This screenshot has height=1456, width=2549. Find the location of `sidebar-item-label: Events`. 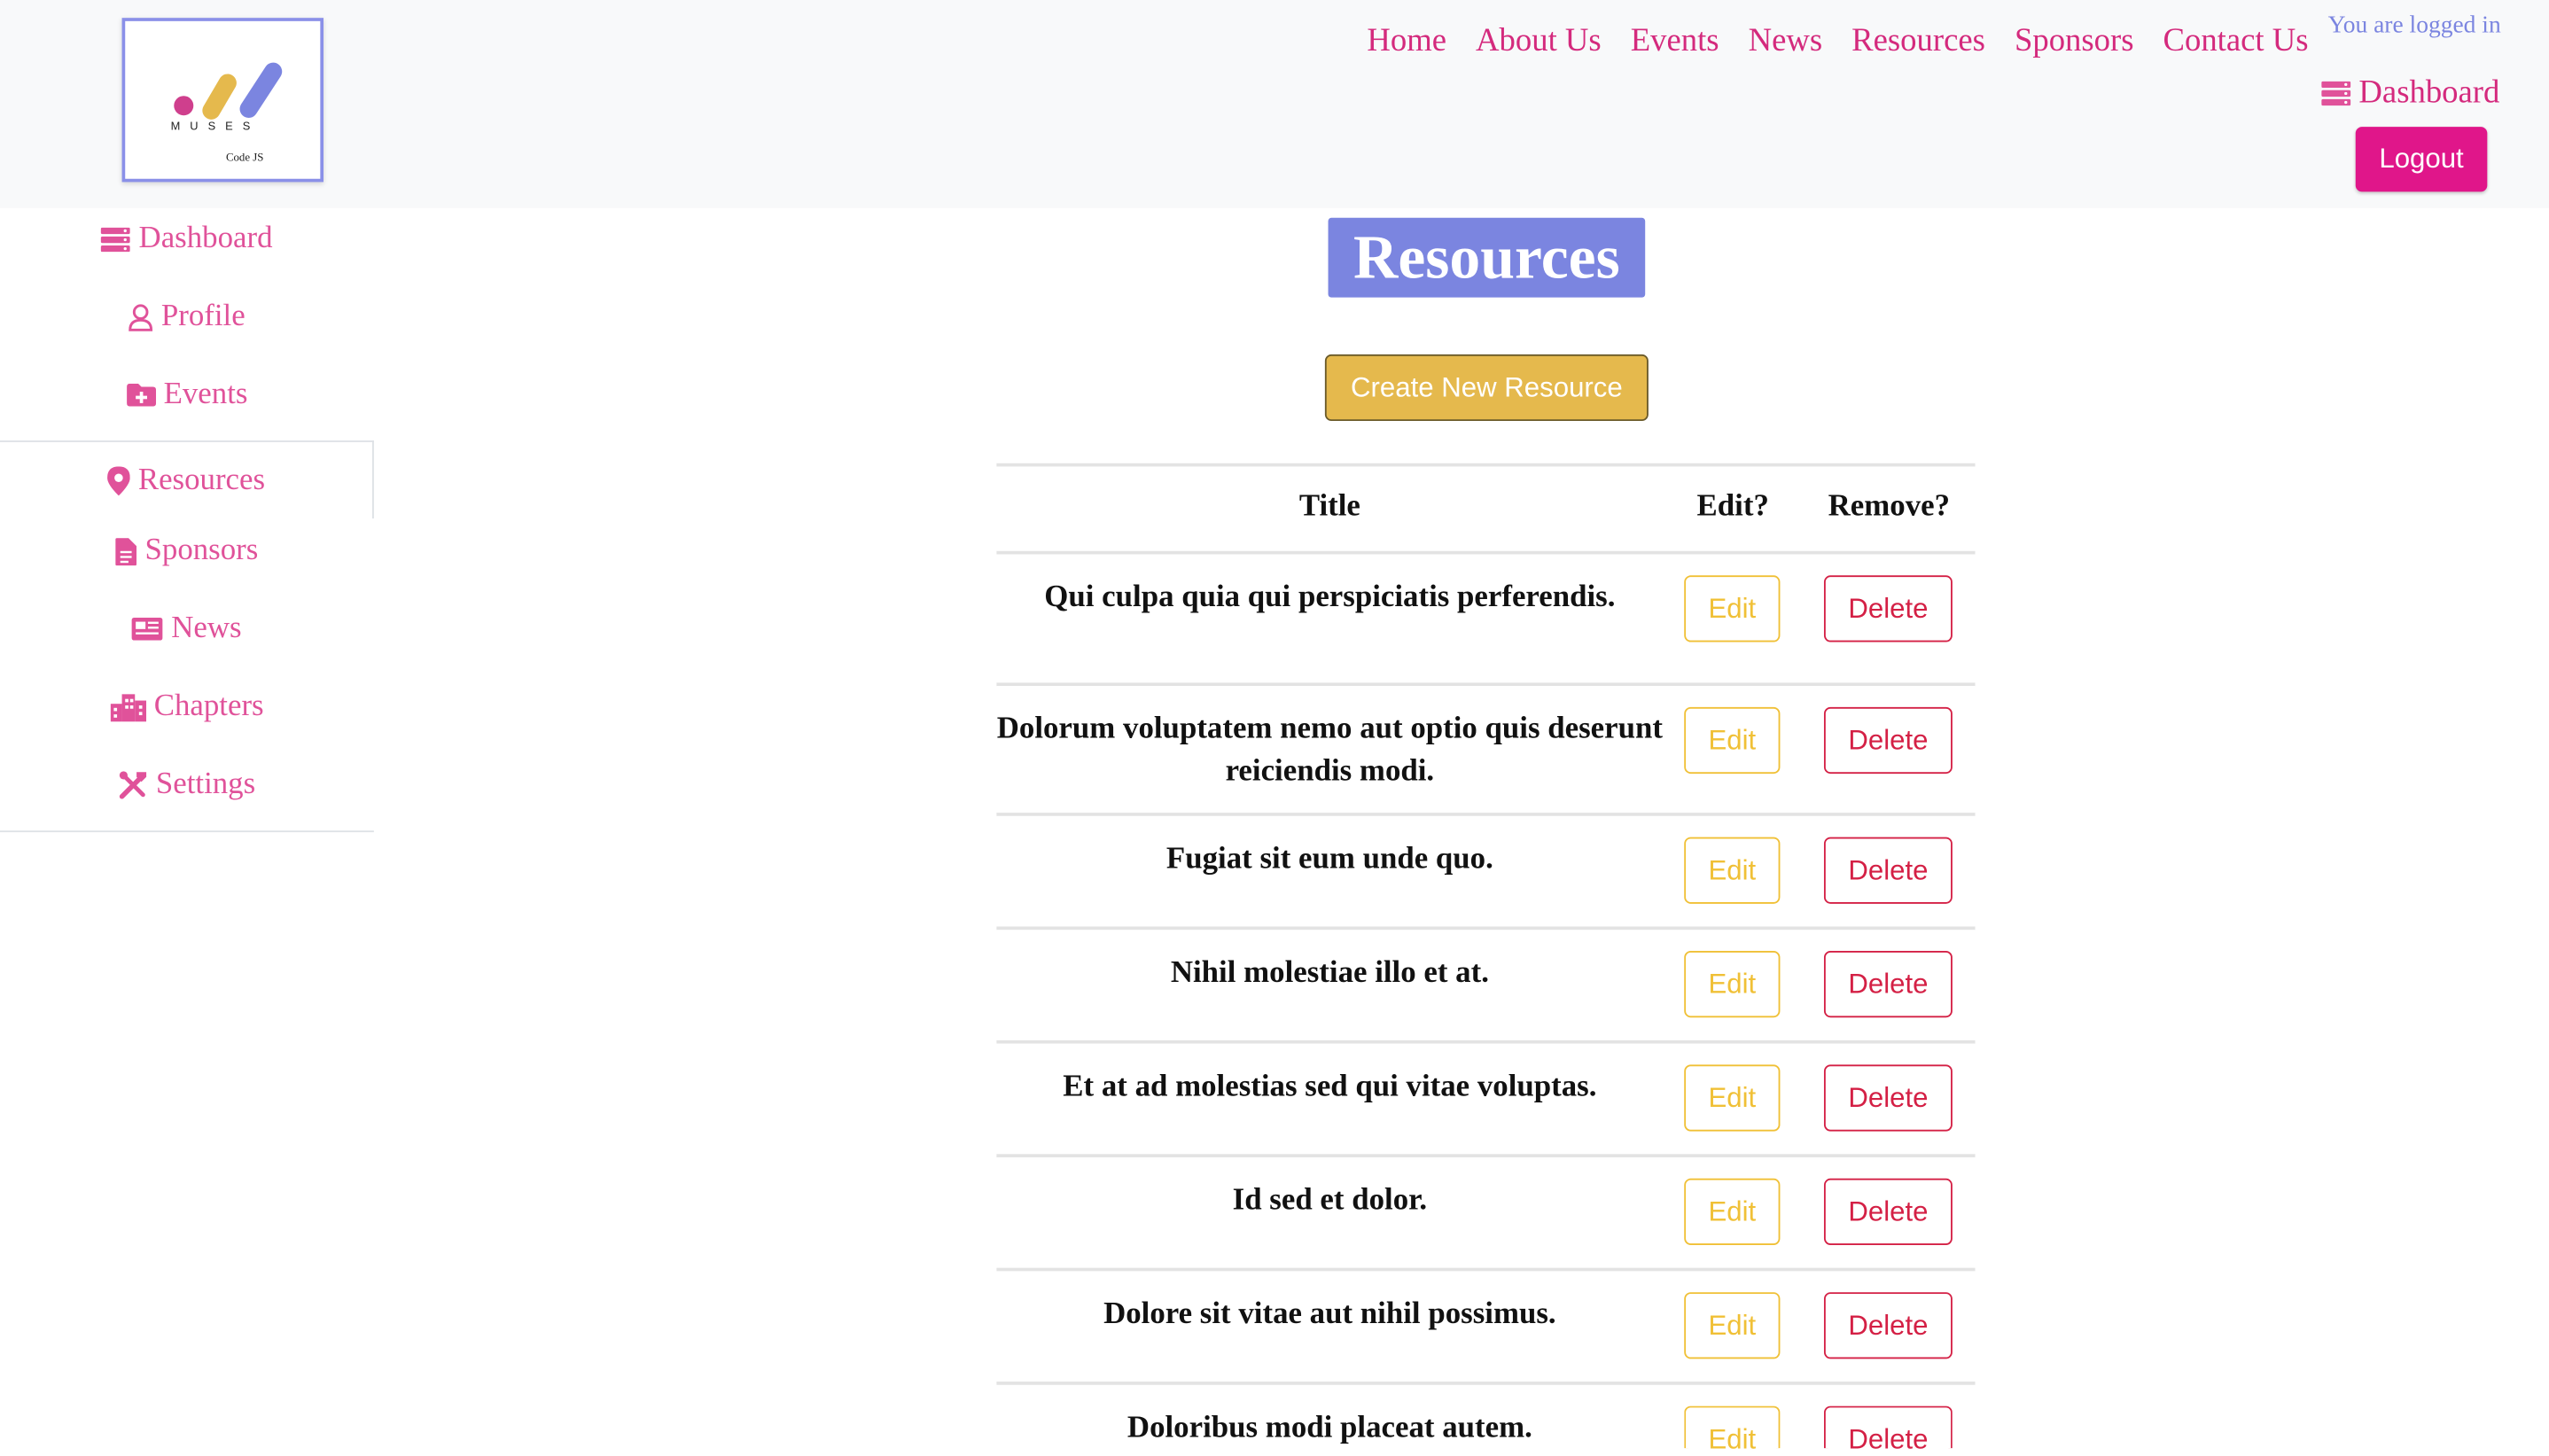

sidebar-item-label: Events is located at coordinates (205, 394).